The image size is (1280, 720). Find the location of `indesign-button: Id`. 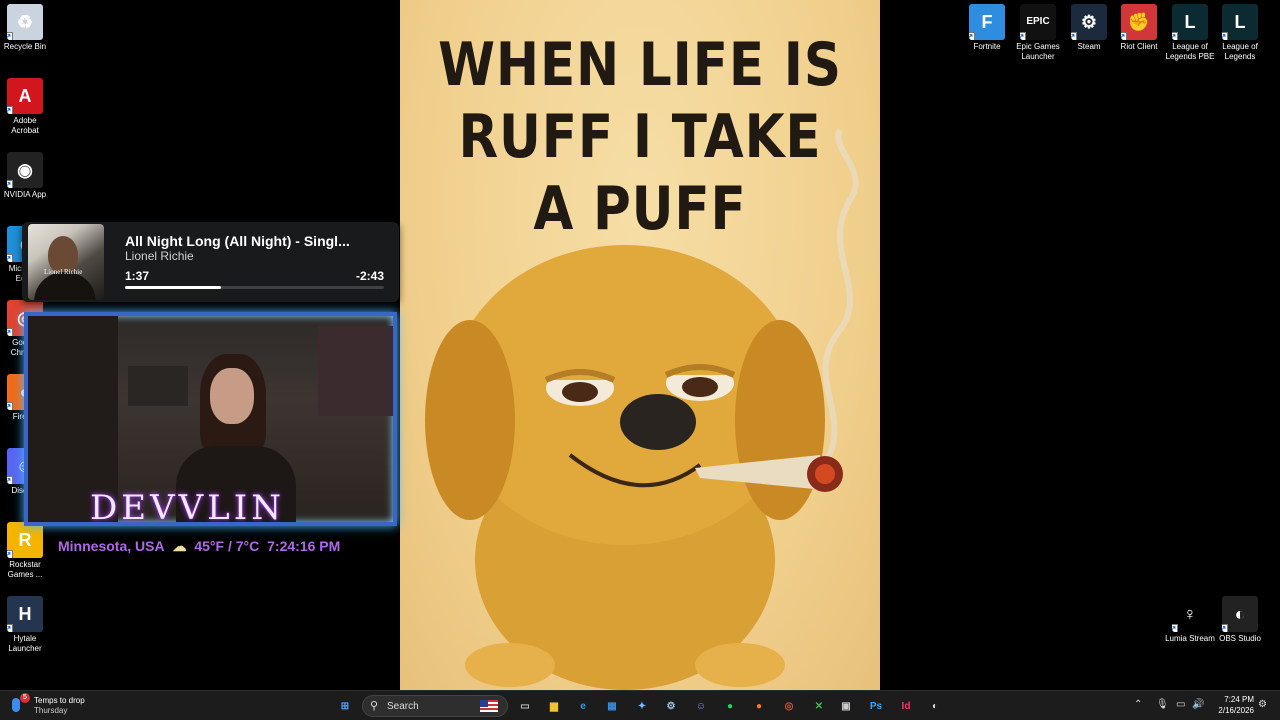

indesign-button: Id is located at coordinates (906, 706).